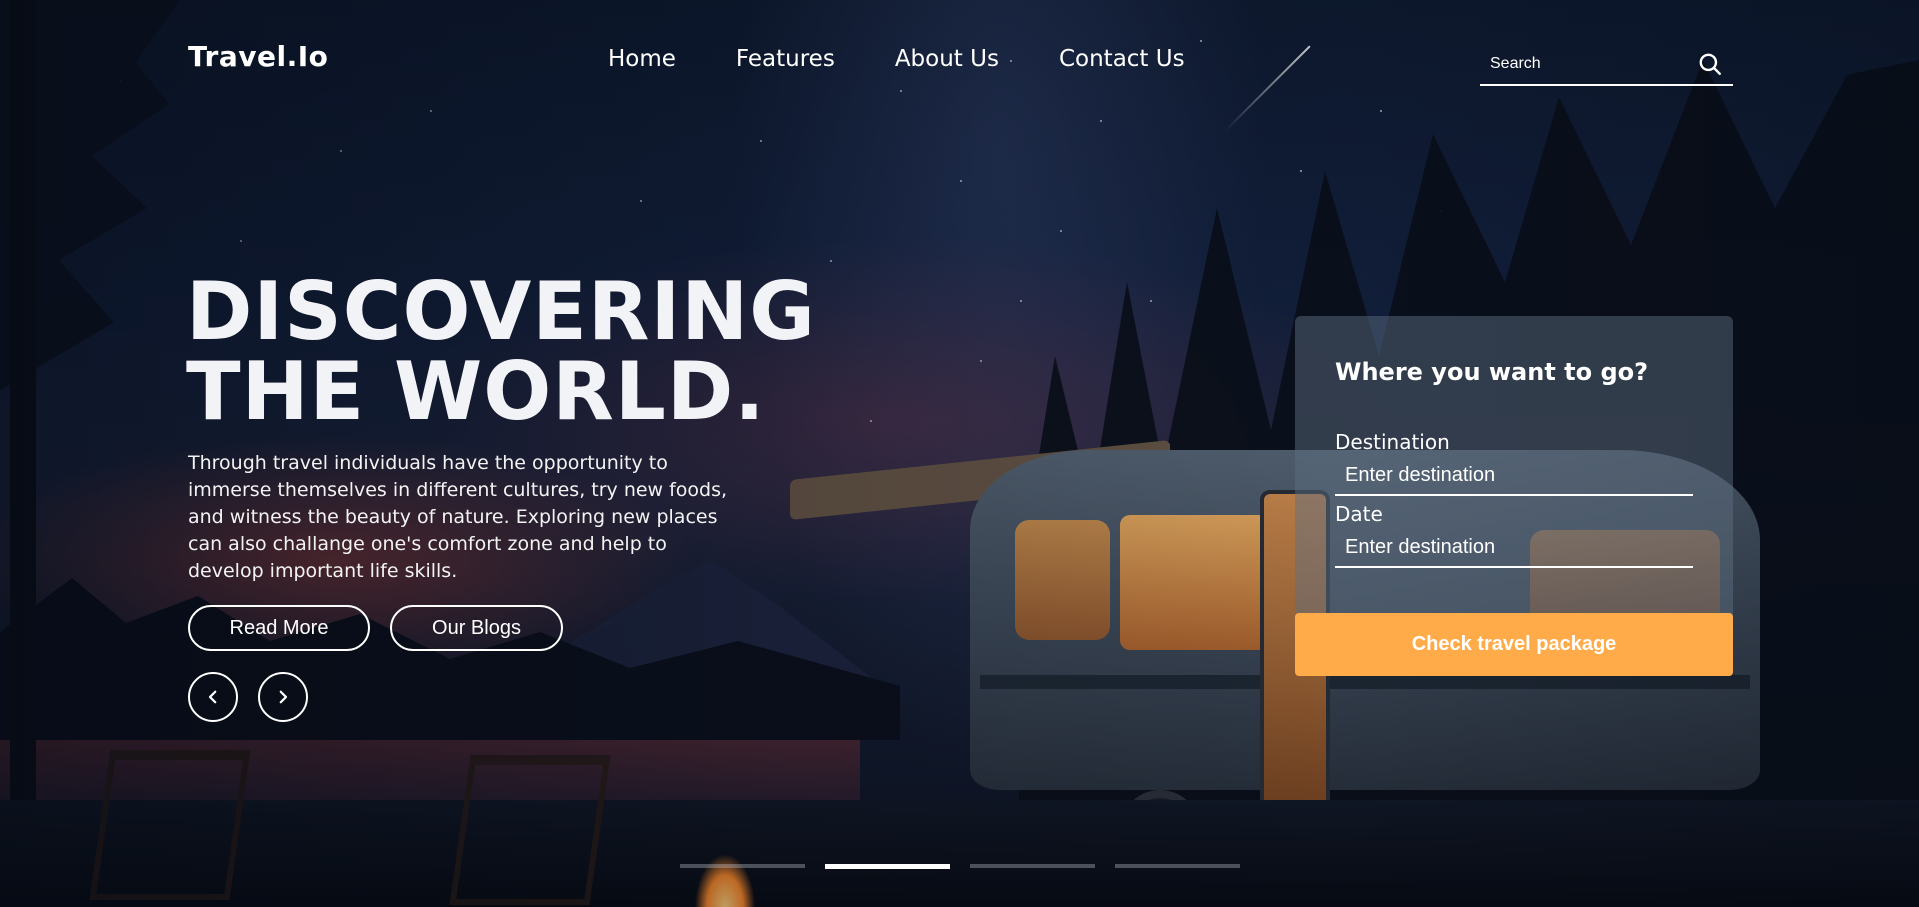 This screenshot has height=907, width=1919. I want to click on carousel-next-button, so click(283, 697).